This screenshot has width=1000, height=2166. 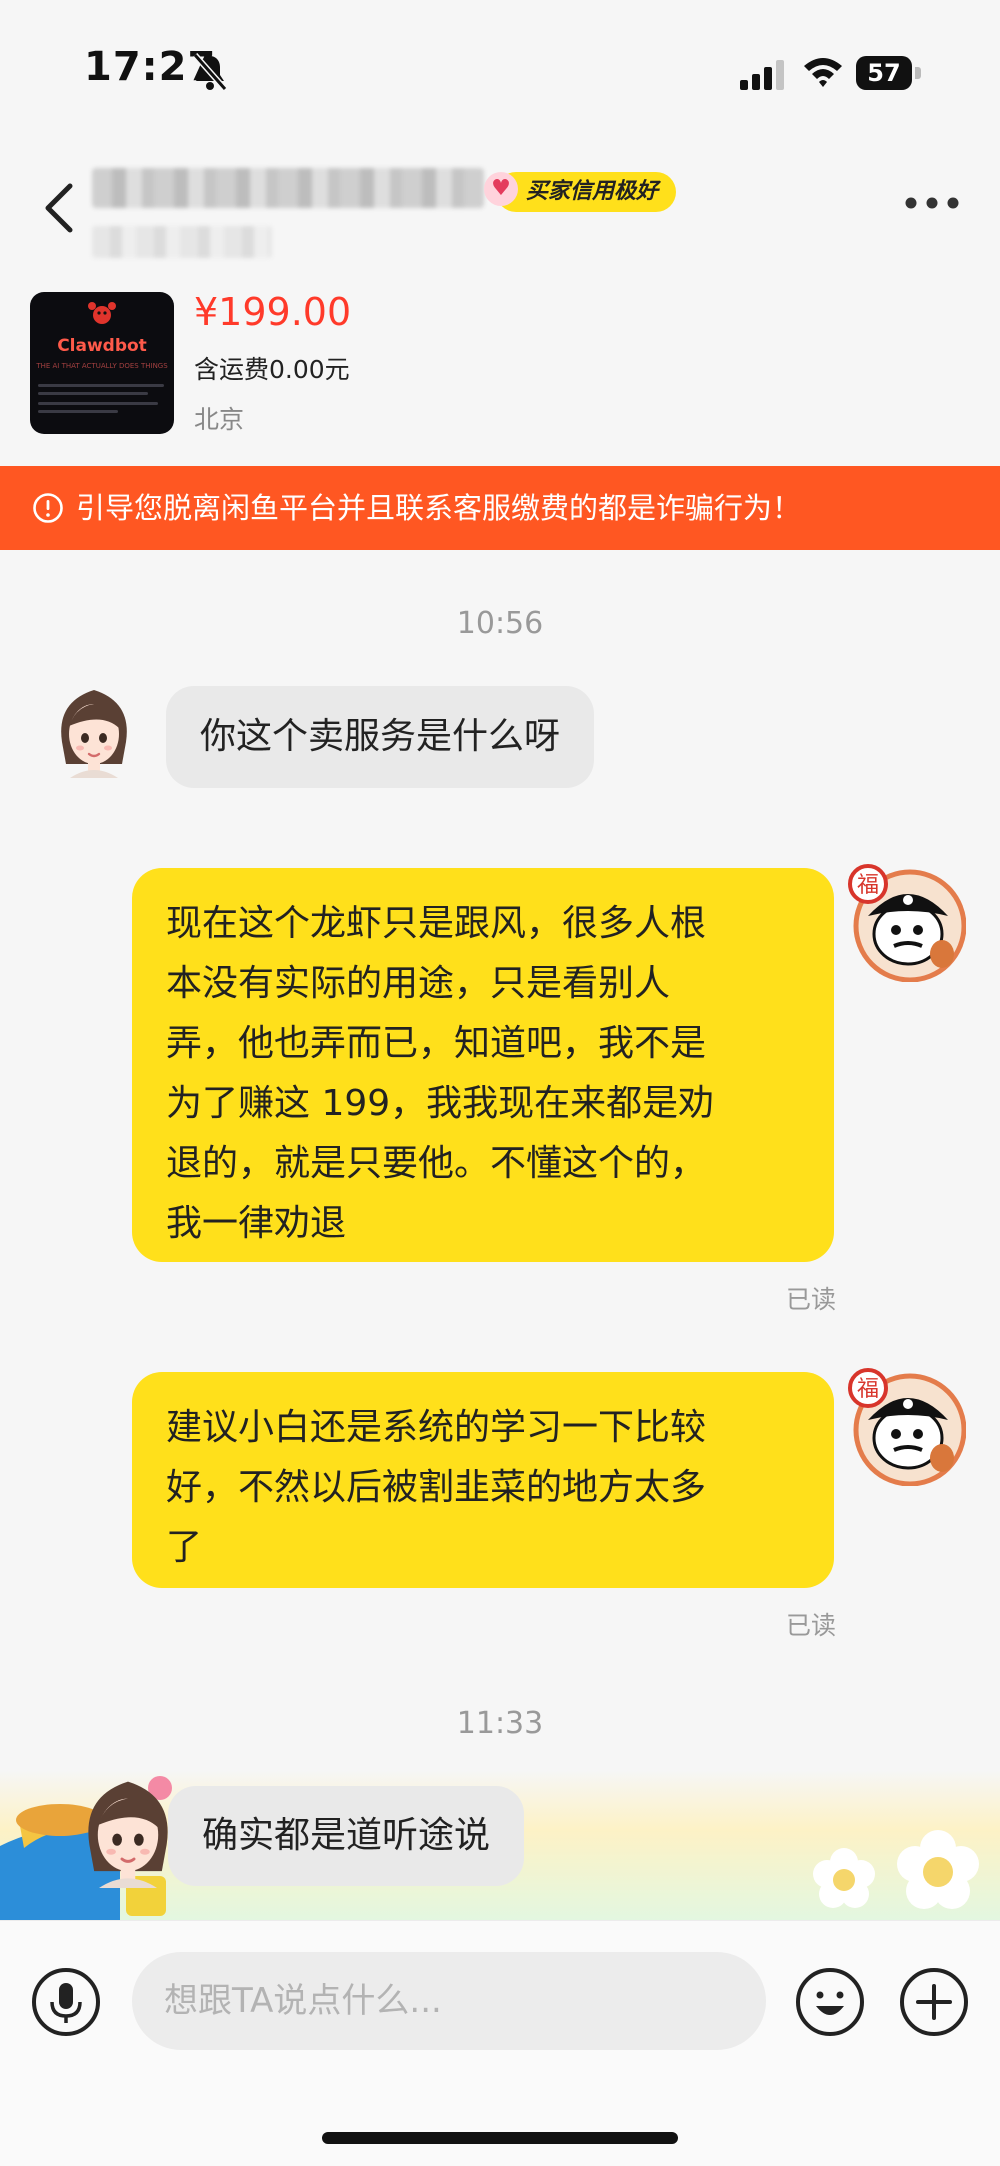 I want to click on cellular-signal-icon, so click(x=762, y=75).